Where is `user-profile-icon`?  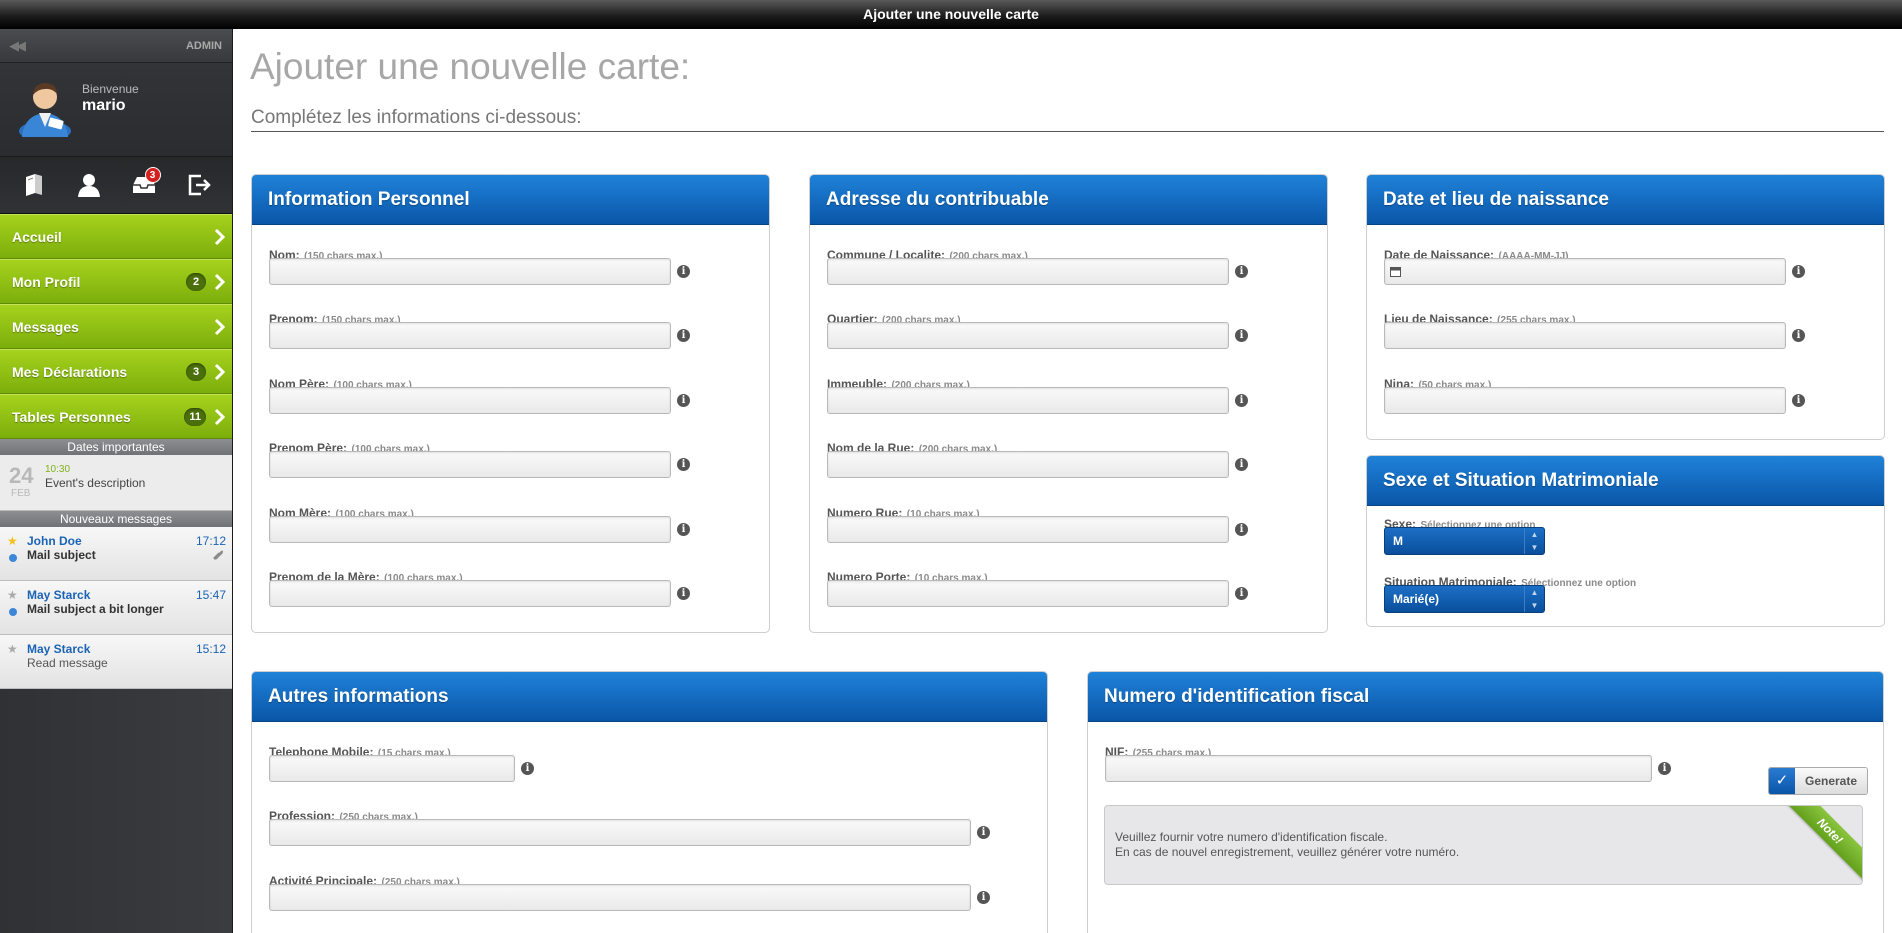 user-profile-icon is located at coordinates (89, 185).